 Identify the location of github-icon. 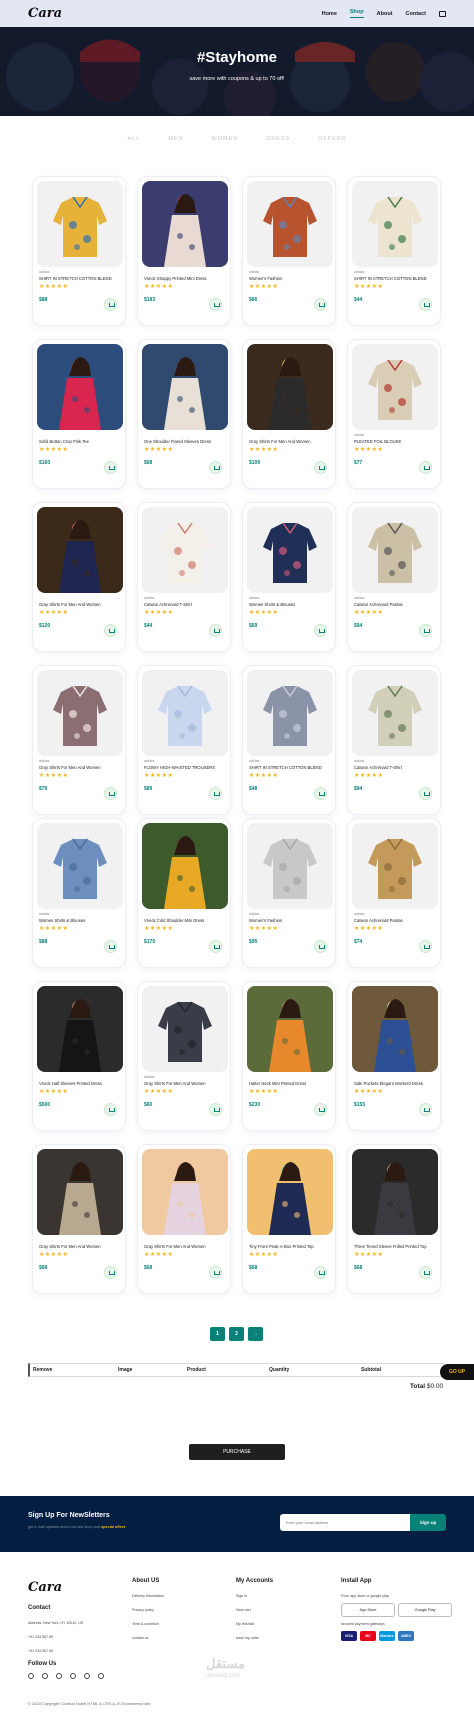
(101, 1676).